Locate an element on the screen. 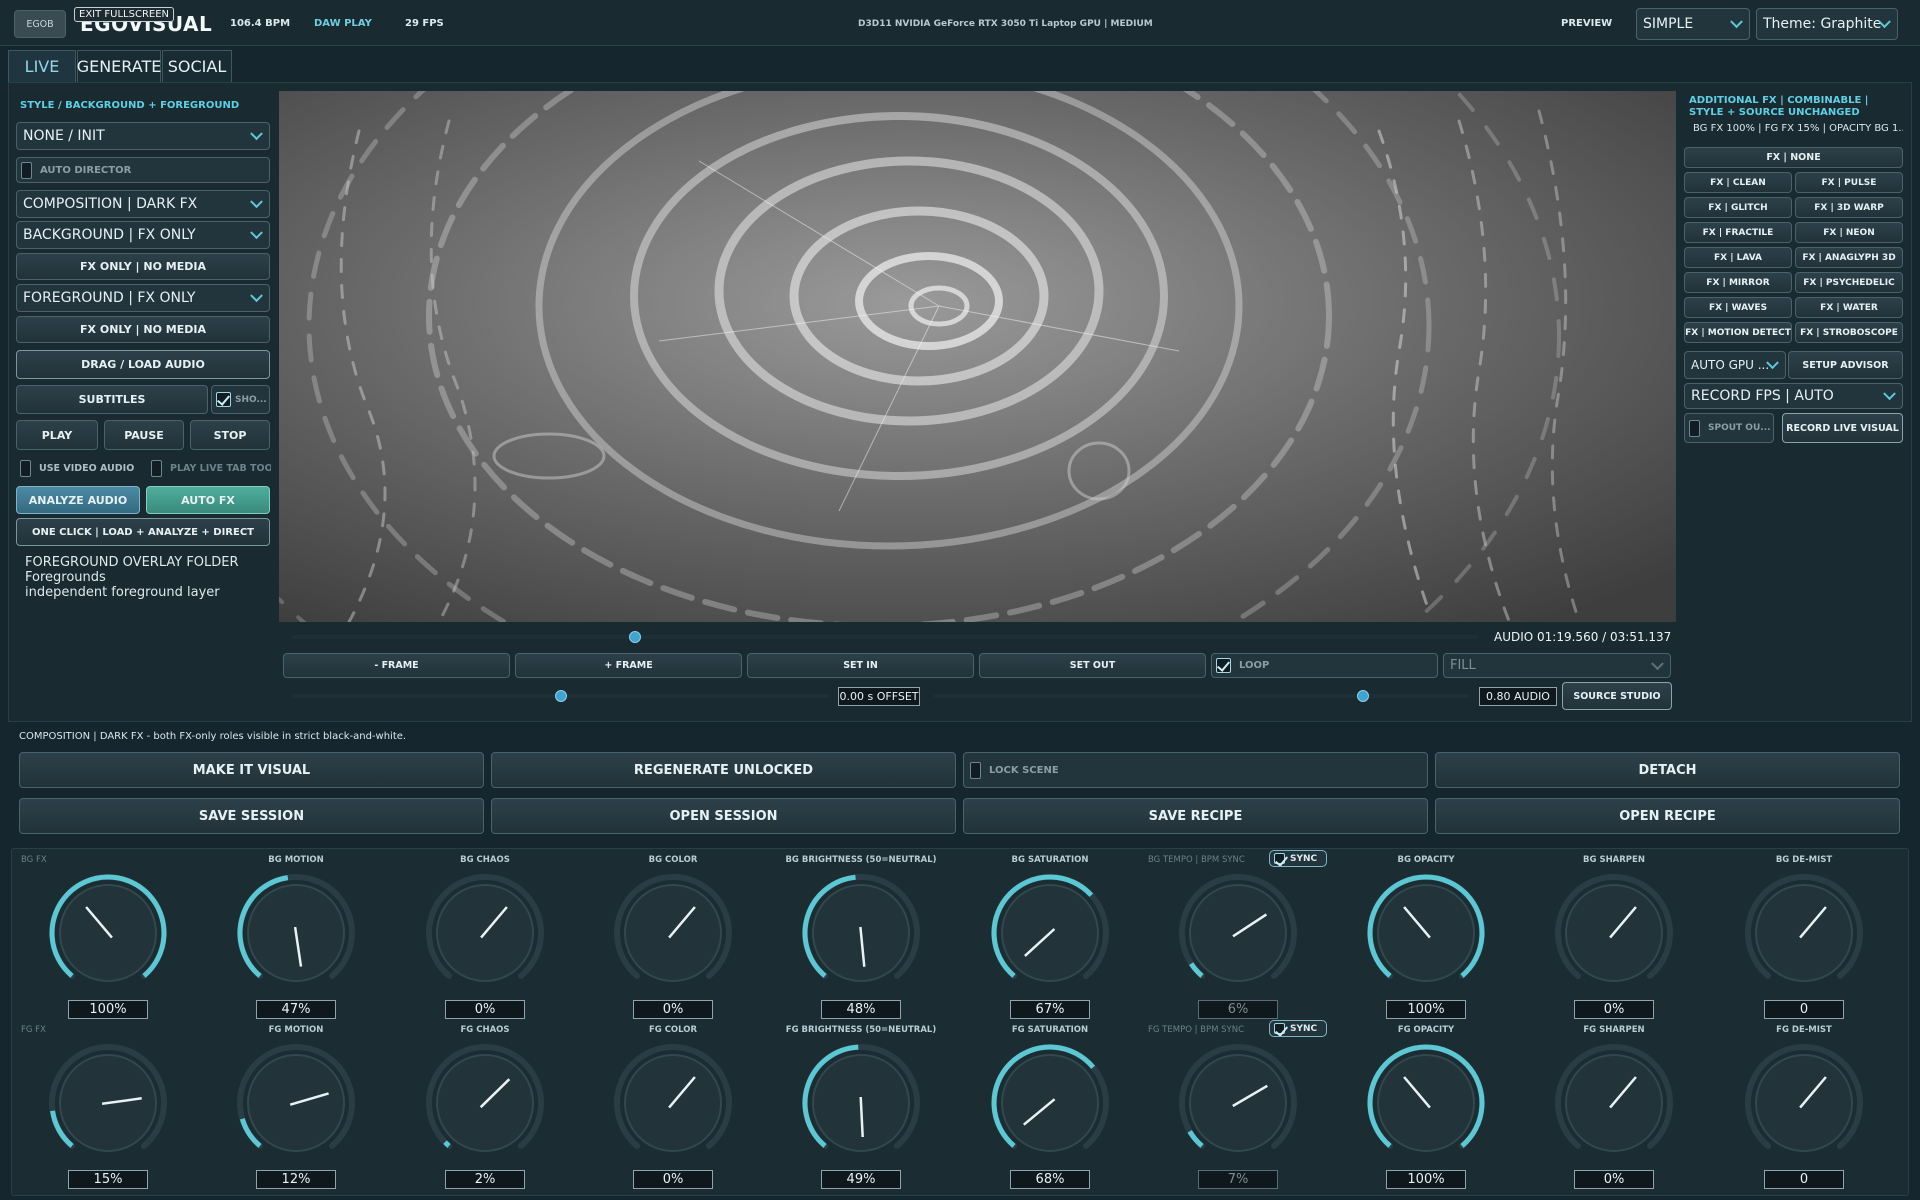 This screenshot has width=1920, height=1200. auto-director-toggle: AUTO DIRECTOR is located at coordinates (143, 170).